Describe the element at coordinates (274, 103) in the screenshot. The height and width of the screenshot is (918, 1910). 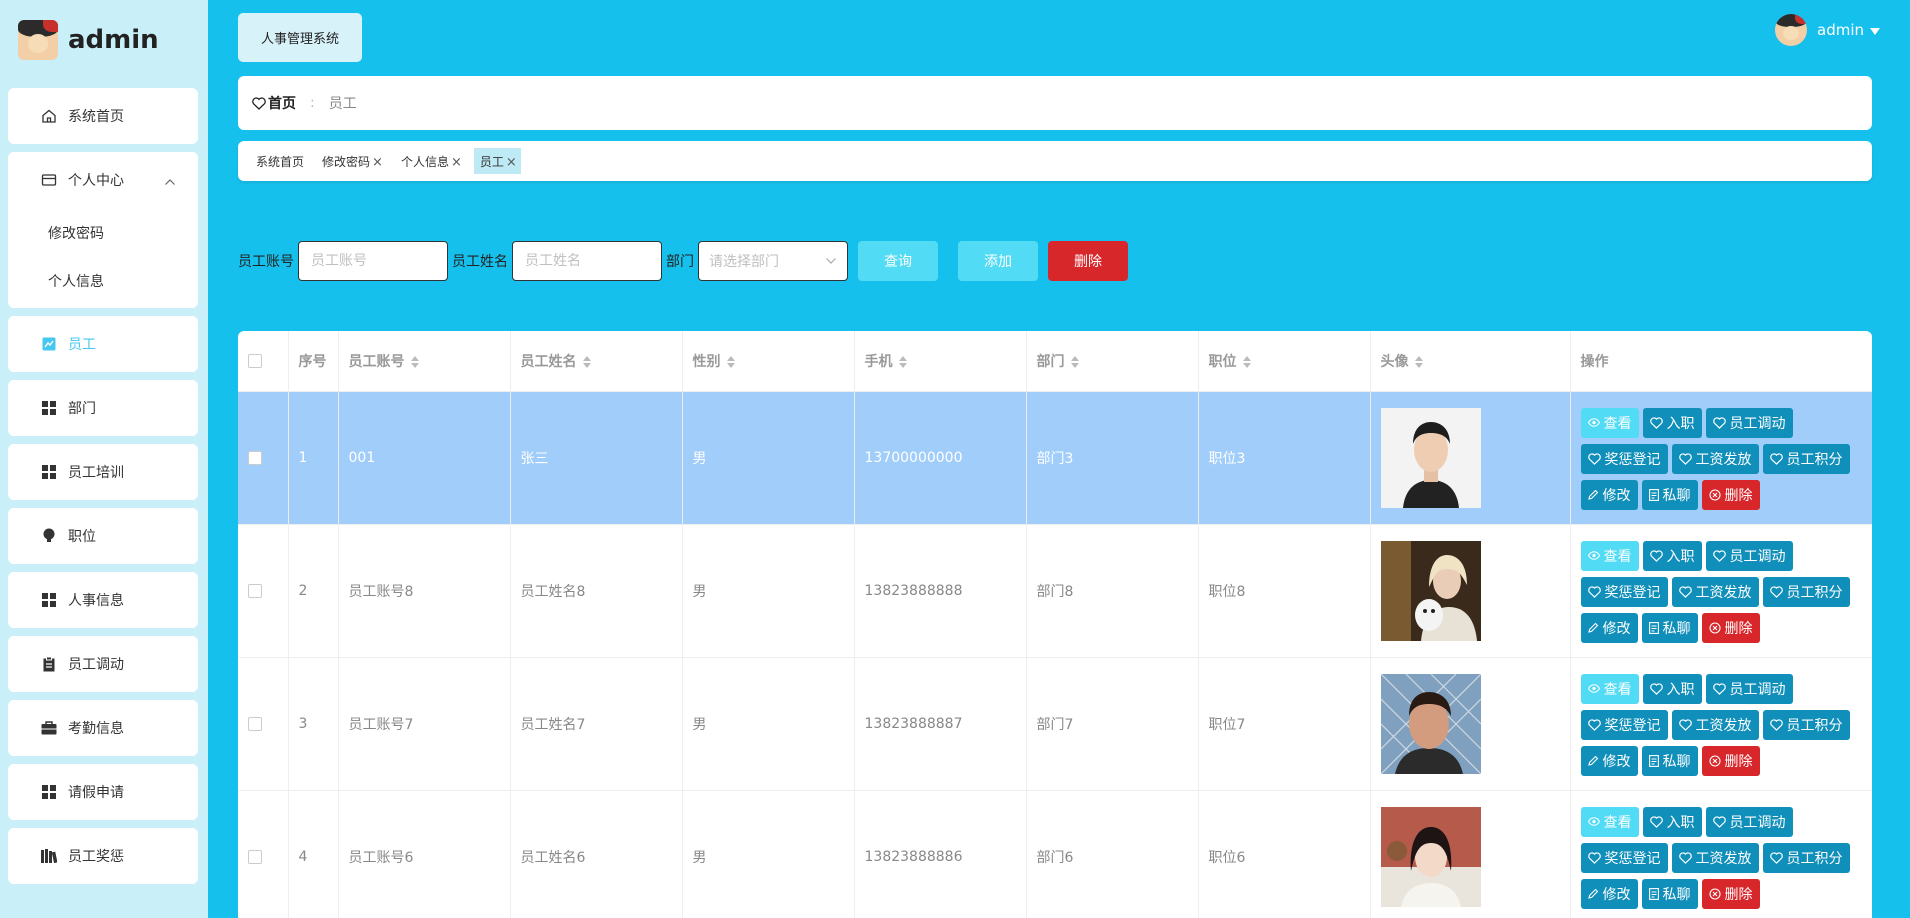
I see `breadcrumb-home: 首页` at that location.